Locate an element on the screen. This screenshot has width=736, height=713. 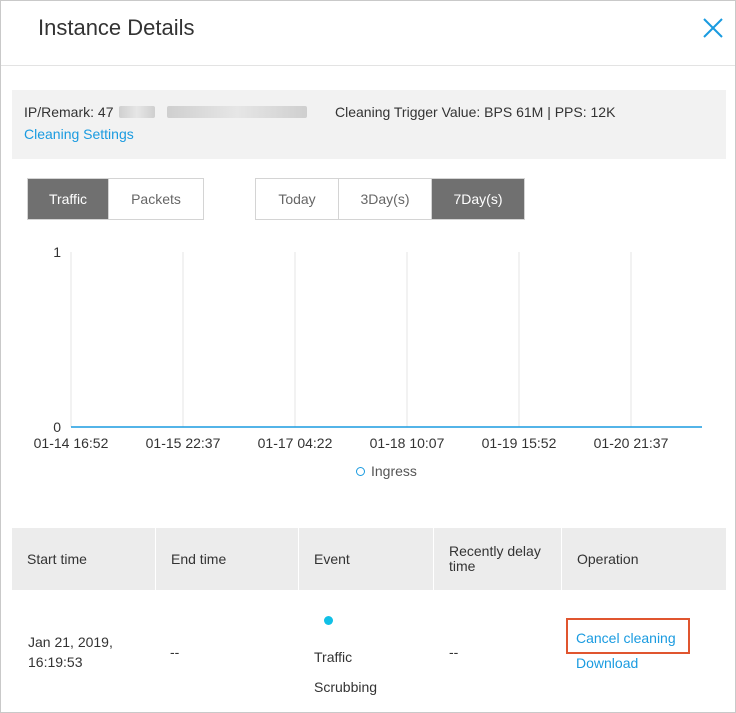
cell-delay-time: -- is located at coordinates (454, 652).